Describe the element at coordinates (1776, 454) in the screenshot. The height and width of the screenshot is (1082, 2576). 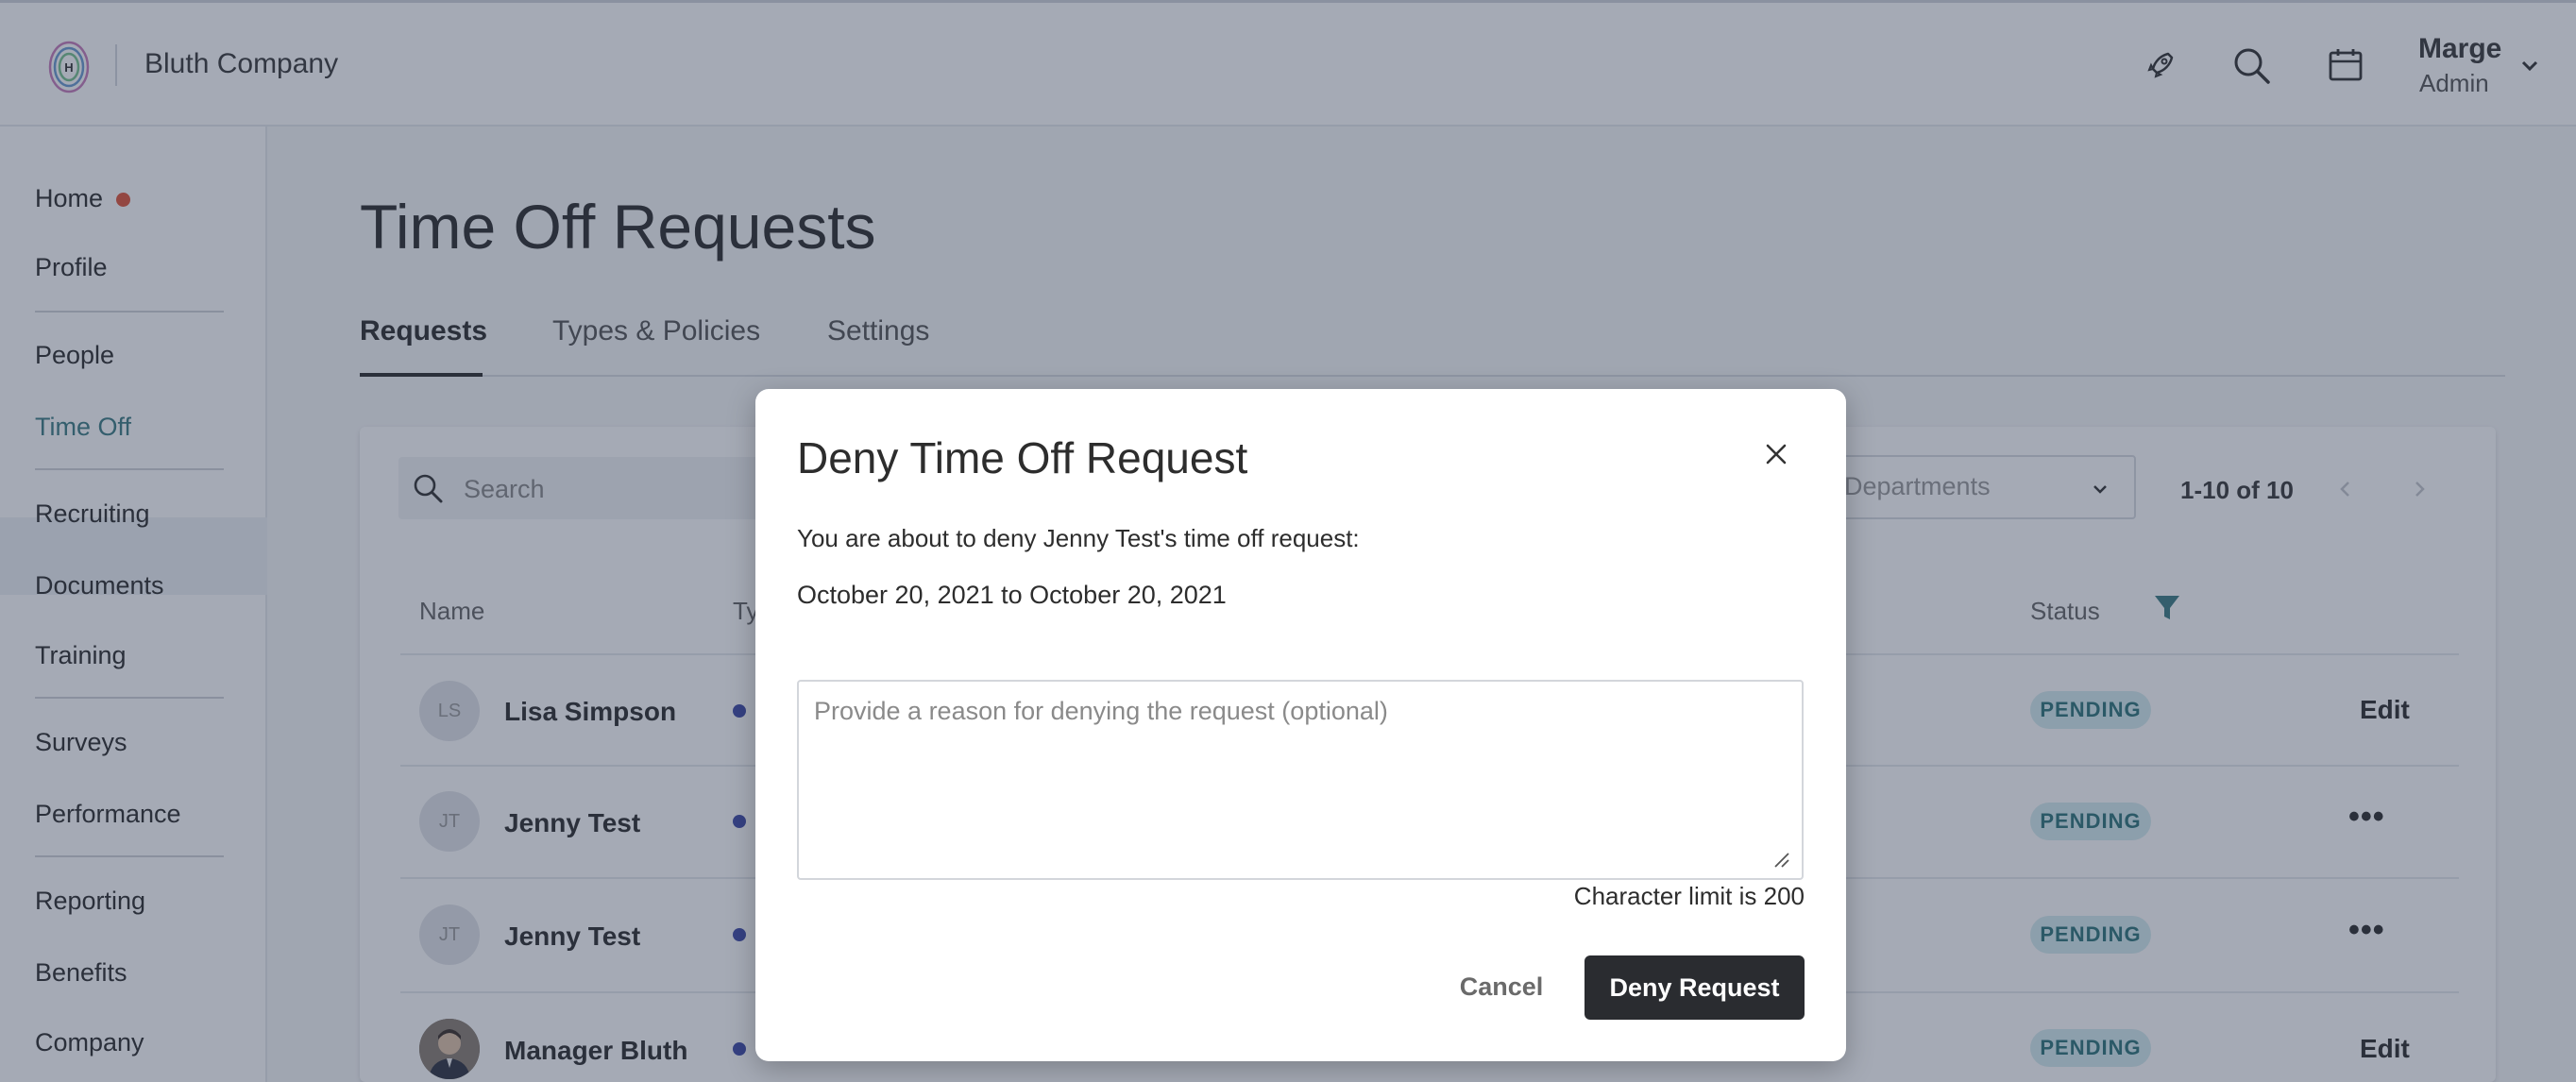
I see `close-icon` at that location.